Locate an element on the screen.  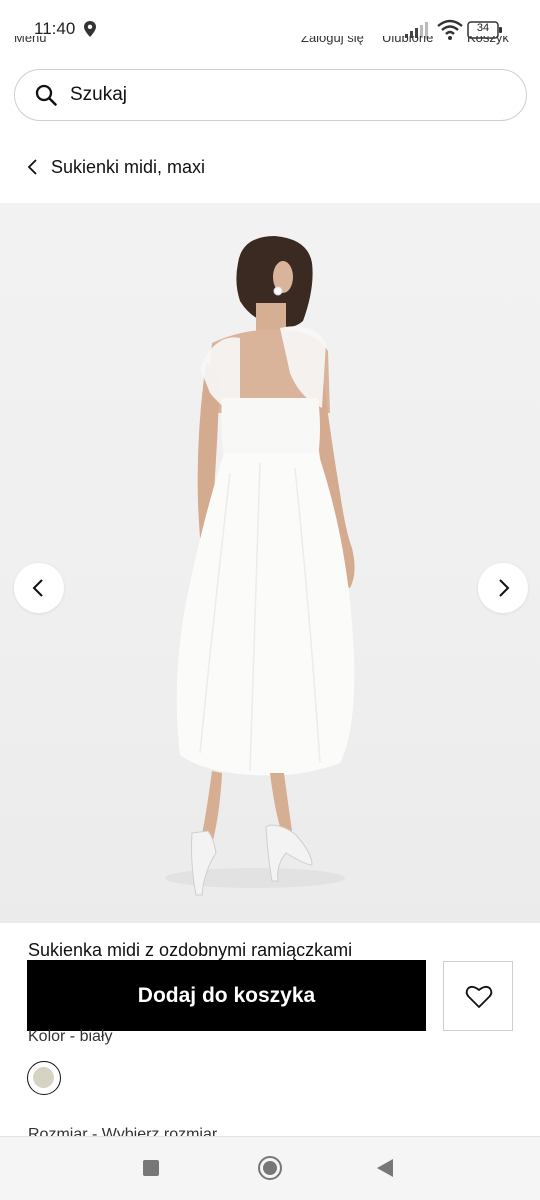
chevron-right-icon is located at coordinates (504, 588).